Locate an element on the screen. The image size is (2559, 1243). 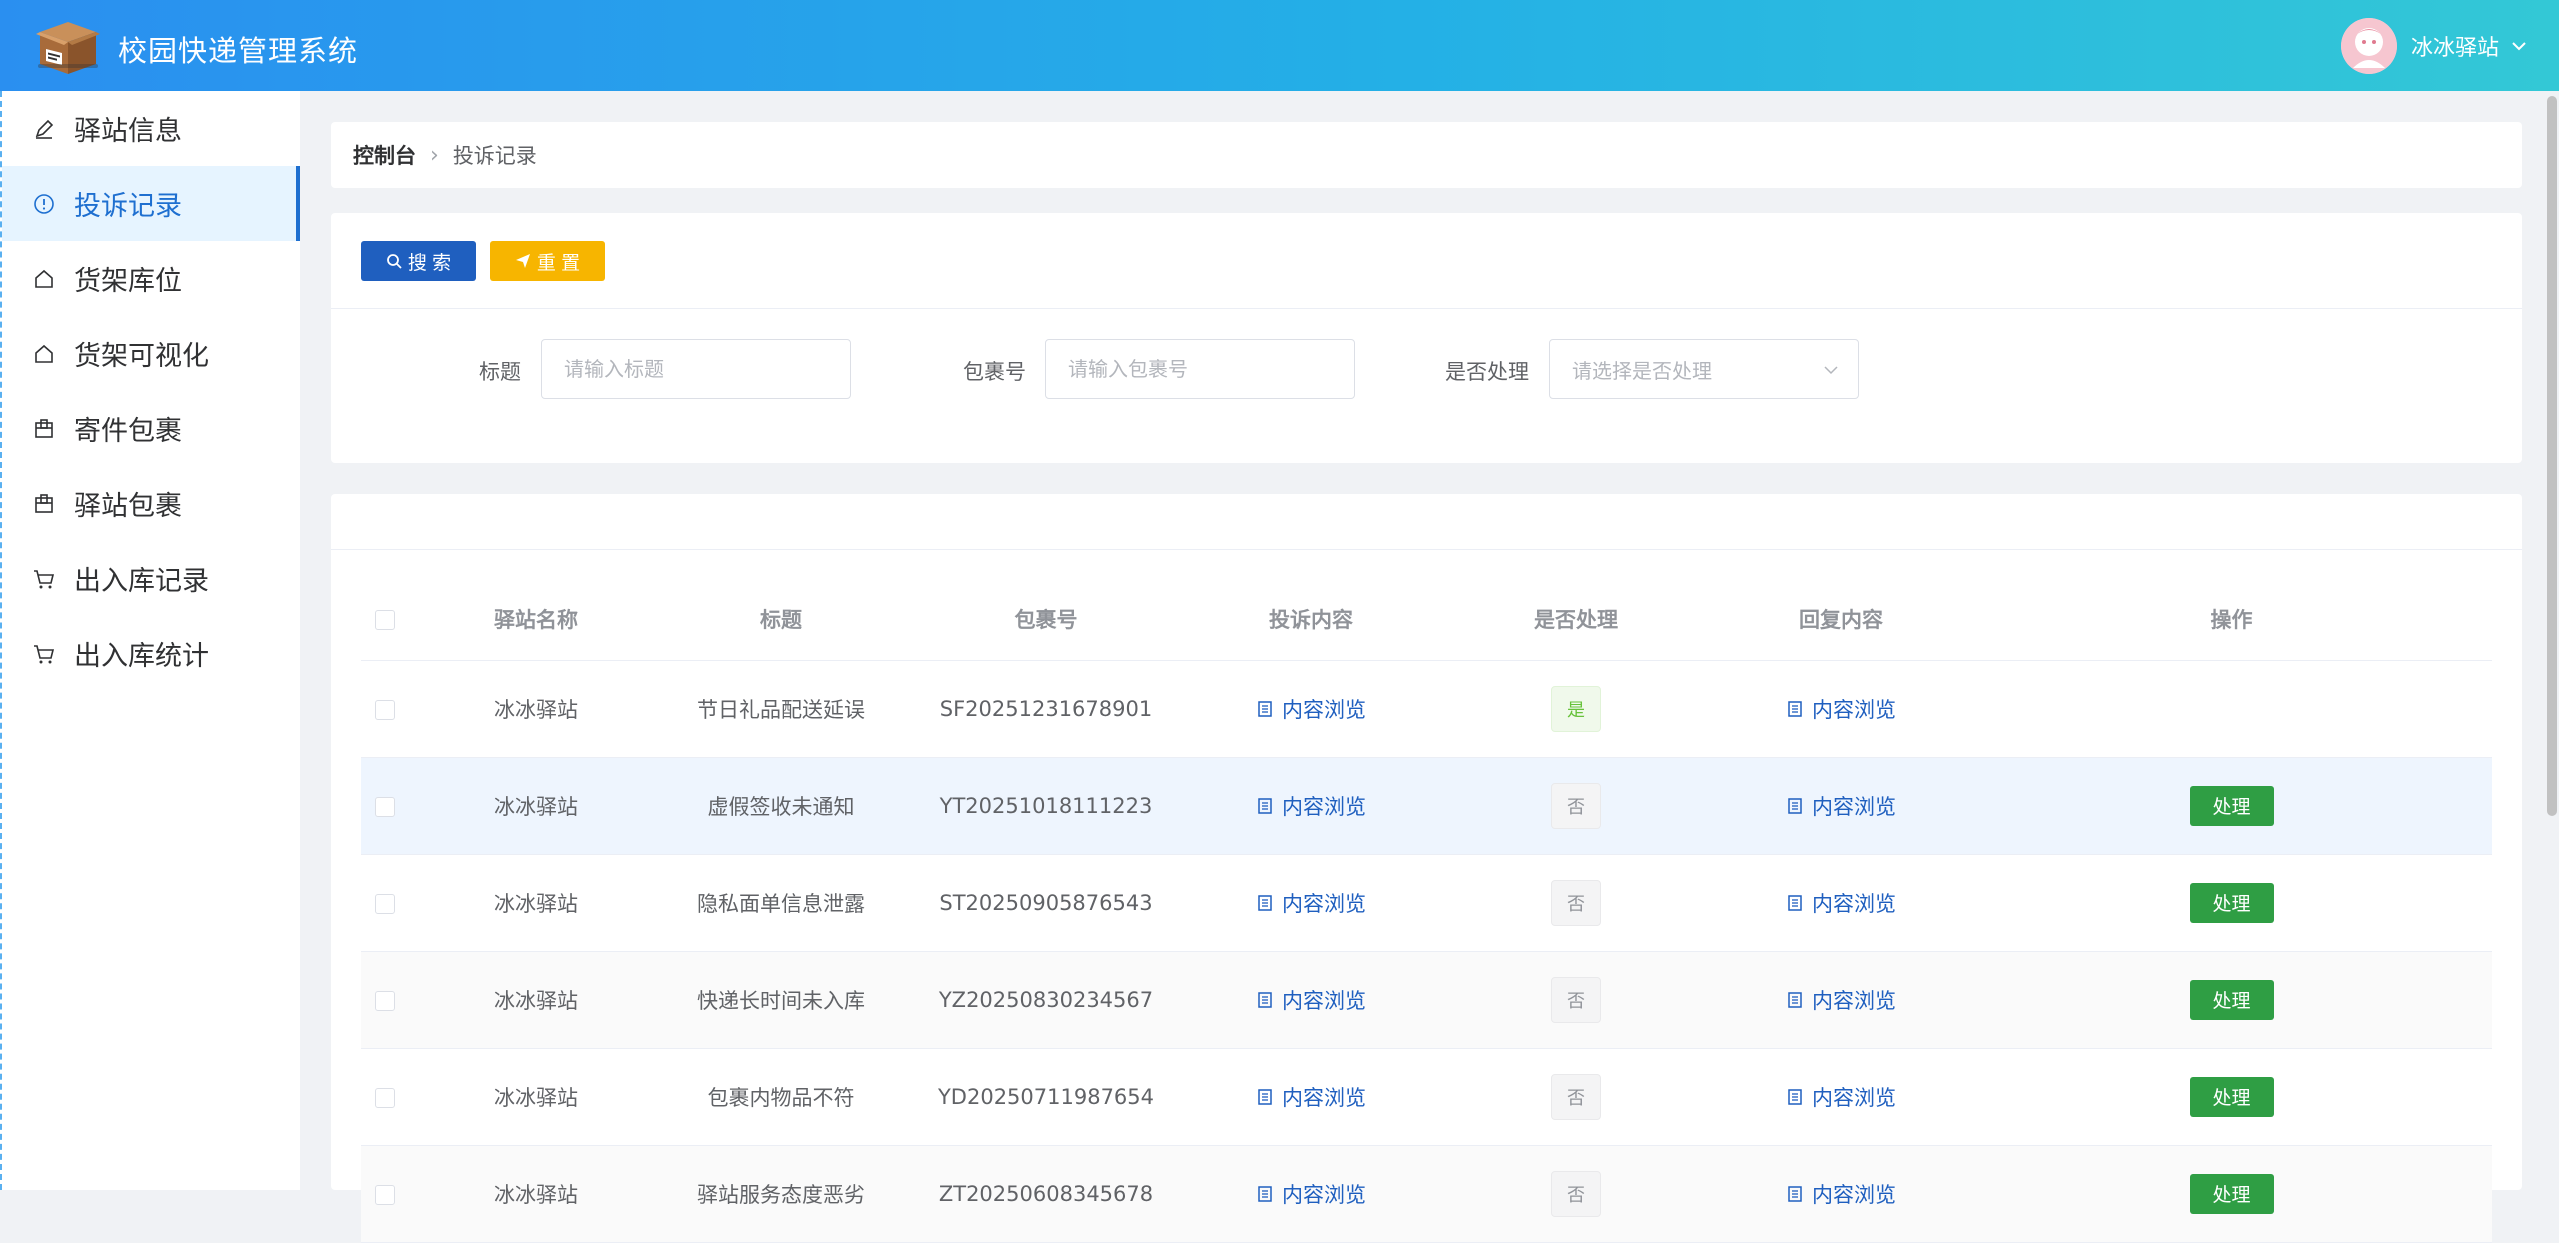
top-header: 校园快递管理系统 冰冰驿站 is located at coordinates (1279, 45).